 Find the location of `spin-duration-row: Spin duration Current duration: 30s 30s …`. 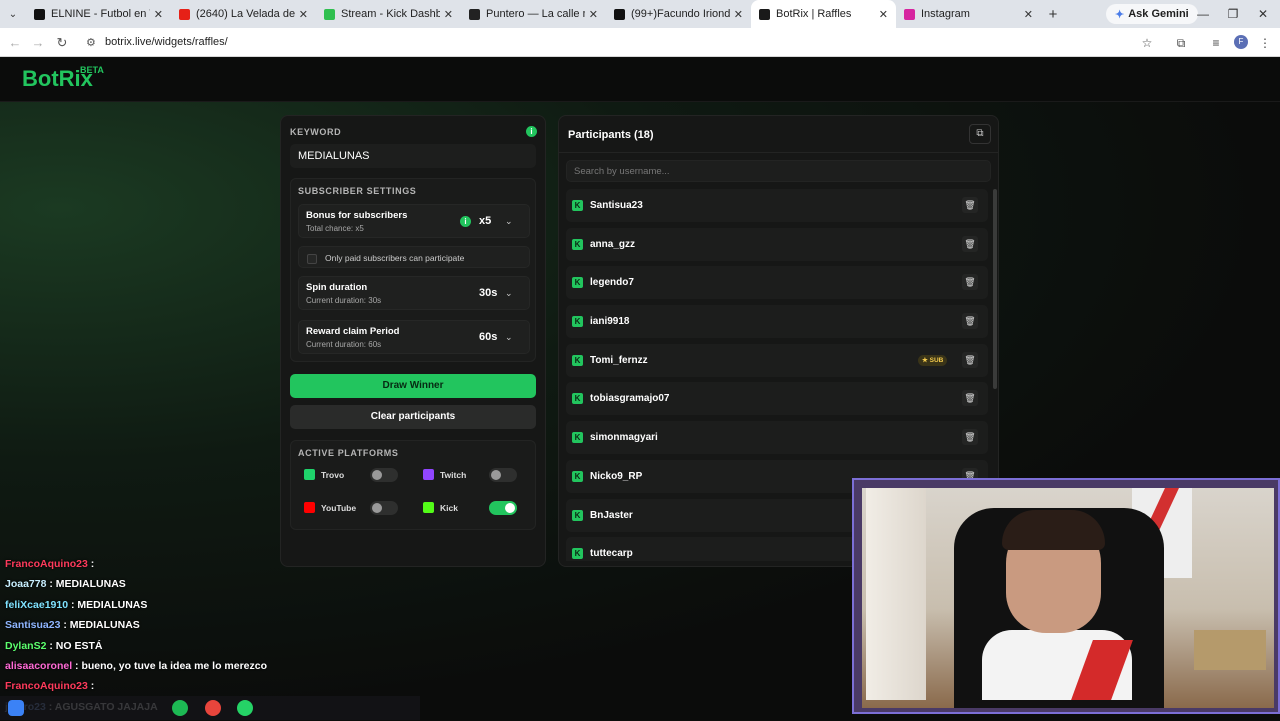

spin-duration-row: Spin duration Current duration: 30s 30s … is located at coordinates (414, 293).